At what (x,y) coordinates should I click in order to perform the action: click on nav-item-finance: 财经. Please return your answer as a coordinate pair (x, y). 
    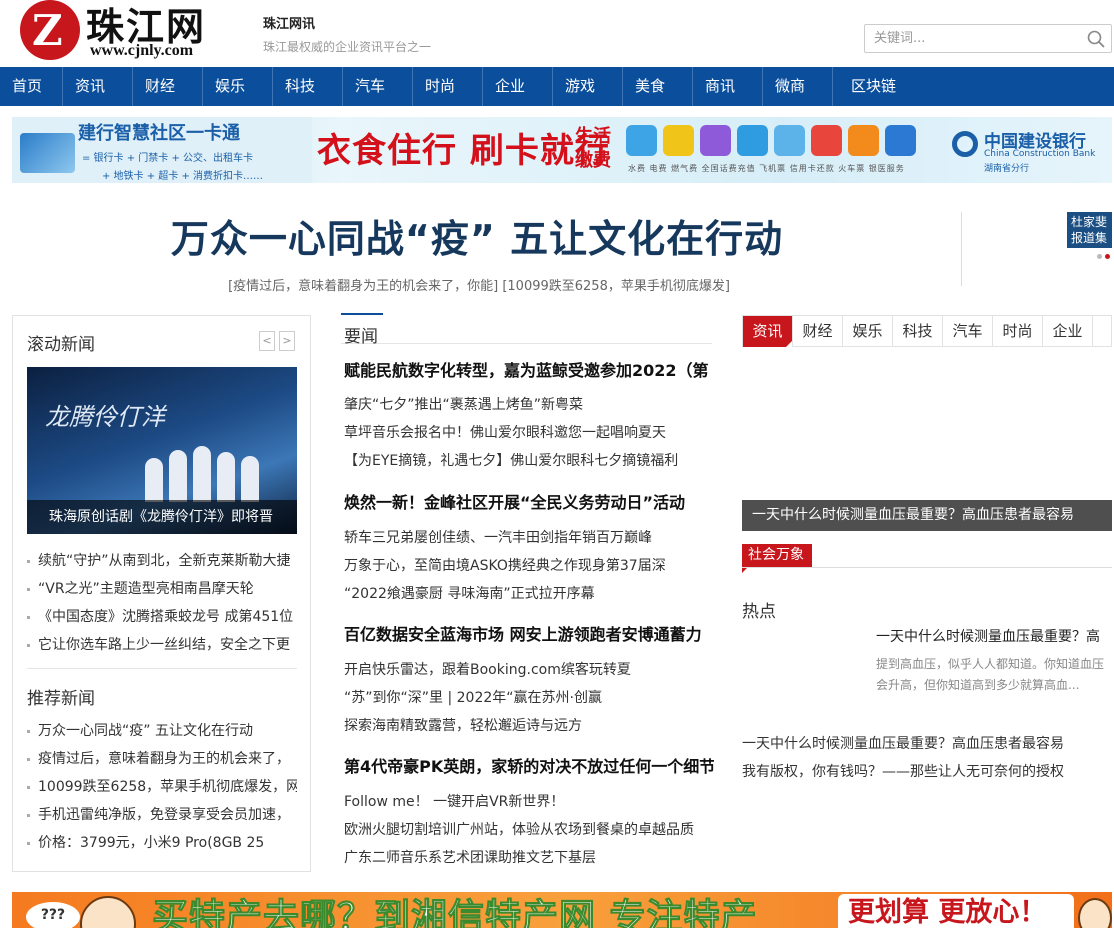
    Looking at the image, I should click on (168, 86).